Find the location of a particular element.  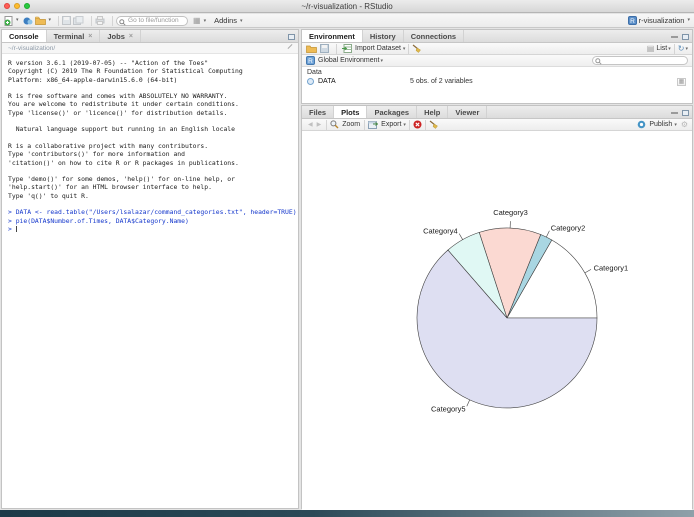

addins-menu: Addins ▾ is located at coordinates (228, 20).